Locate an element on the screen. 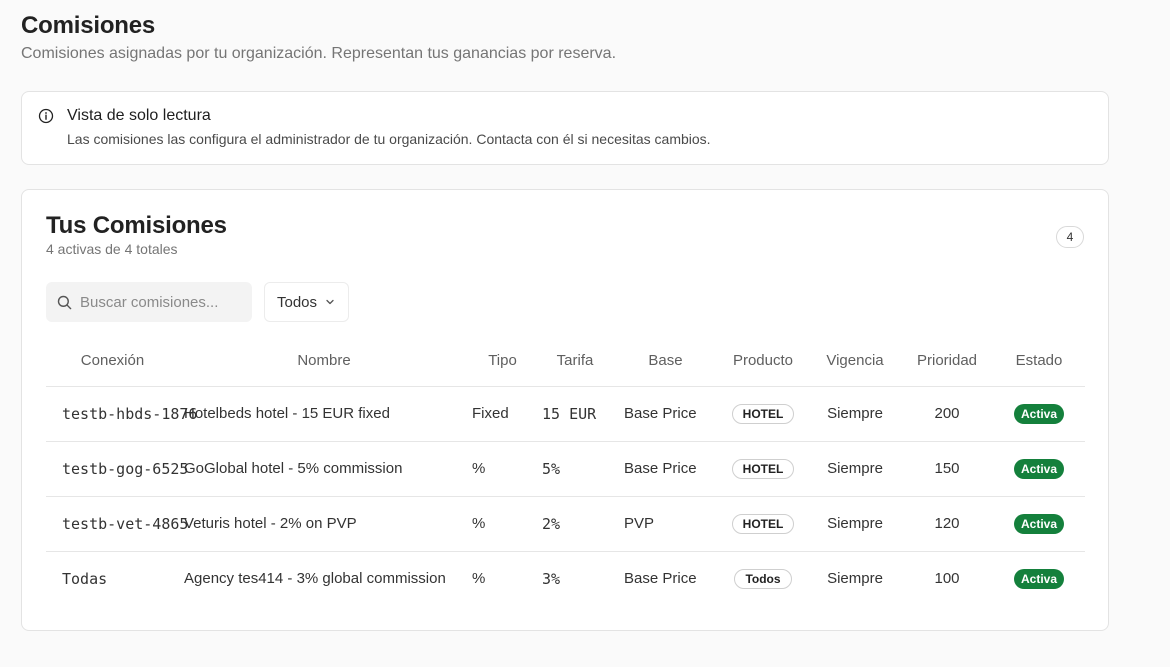 The image size is (1170, 667). column-header-tarifa: Tarifa is located at coordinates (575, 361).